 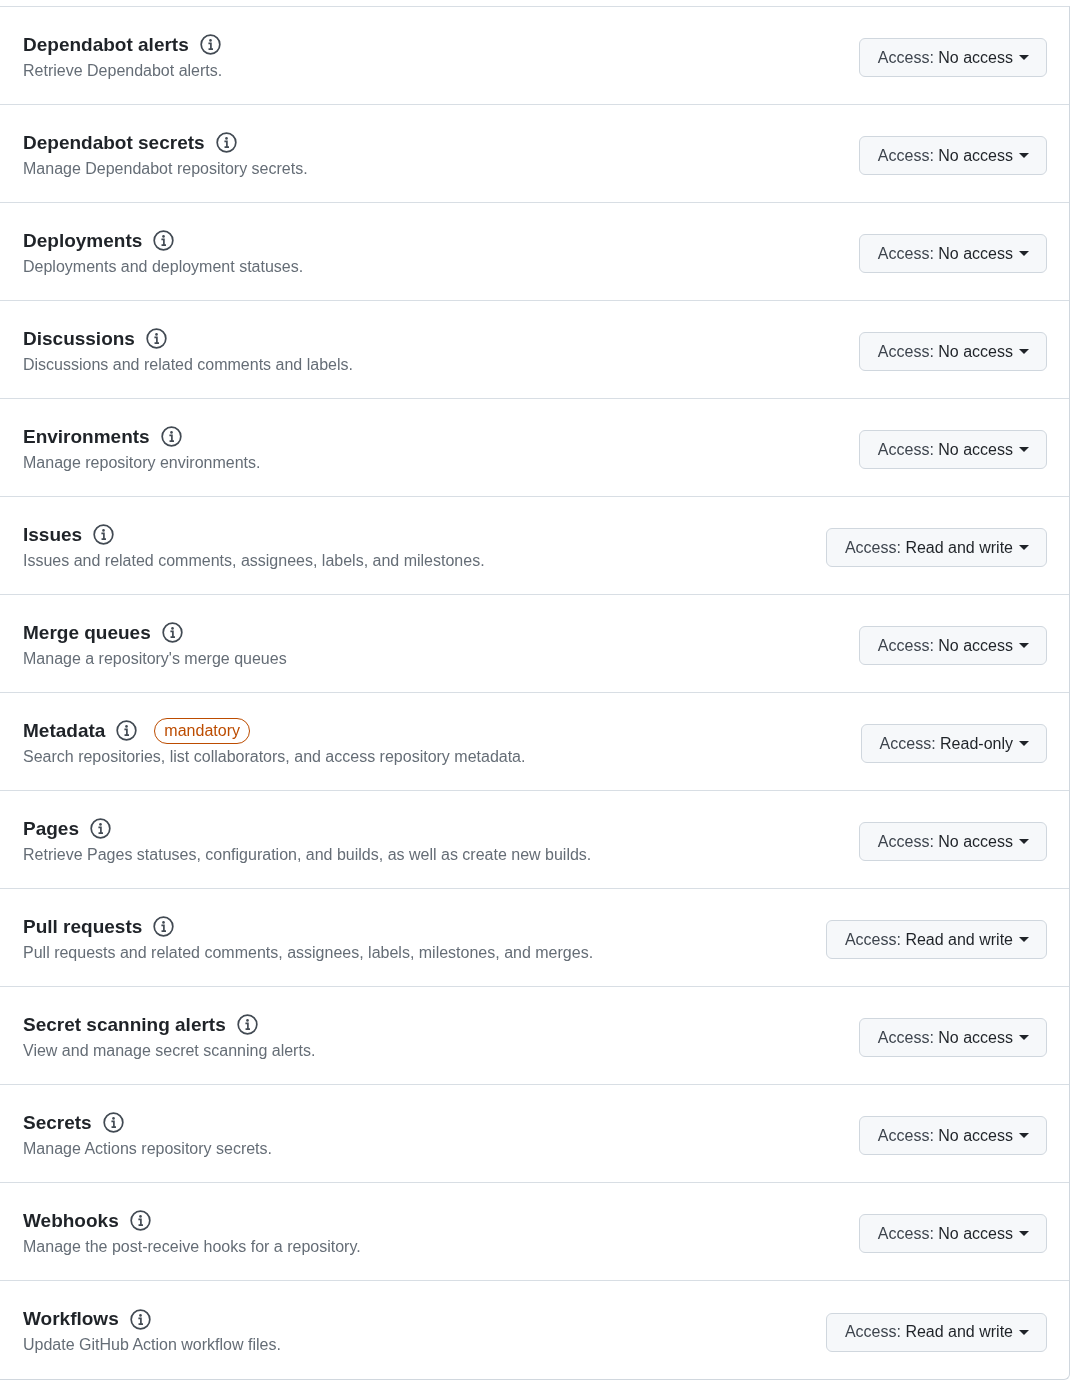 What do you see at coordinates (51, 828) in the screenshot?
I see `permission-title: Pages` at bounding box center [51, 828].